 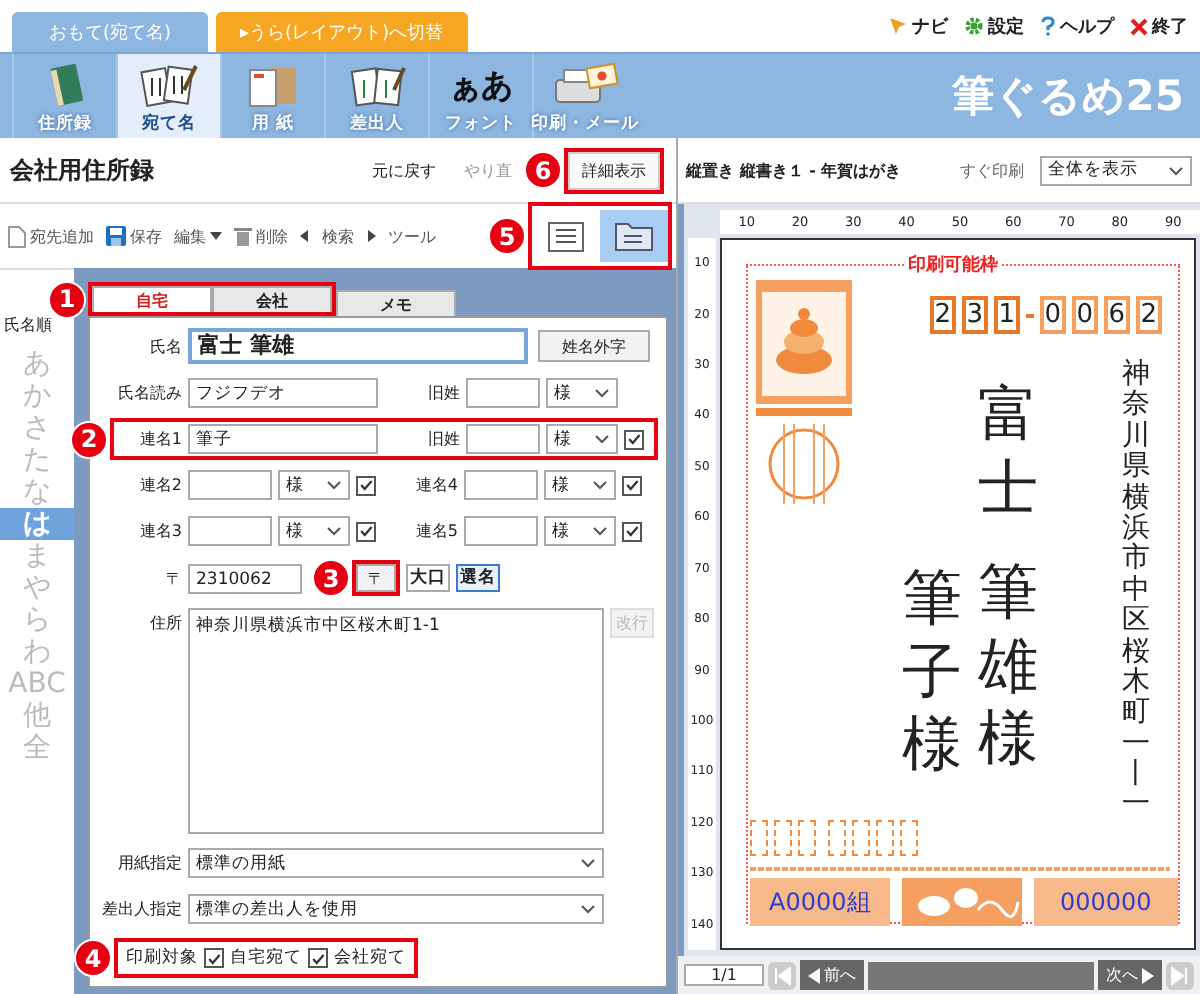 I want to click on toolbar-action: 保存, so click(x=134, y=236).